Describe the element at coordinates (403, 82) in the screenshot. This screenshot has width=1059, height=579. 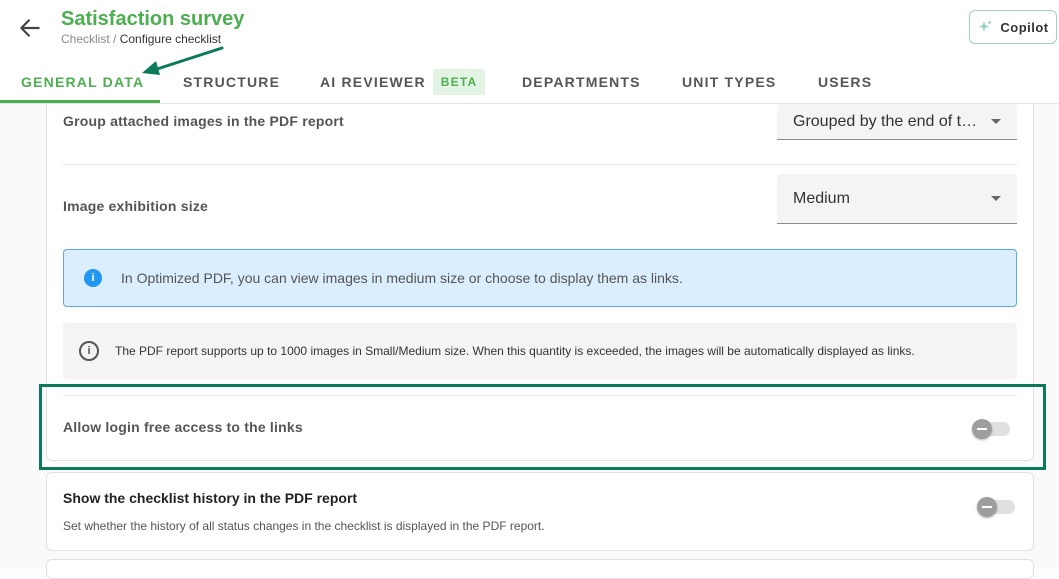
I see `tab-ai-reviewer: AI REVIEWER BETA` at that location.